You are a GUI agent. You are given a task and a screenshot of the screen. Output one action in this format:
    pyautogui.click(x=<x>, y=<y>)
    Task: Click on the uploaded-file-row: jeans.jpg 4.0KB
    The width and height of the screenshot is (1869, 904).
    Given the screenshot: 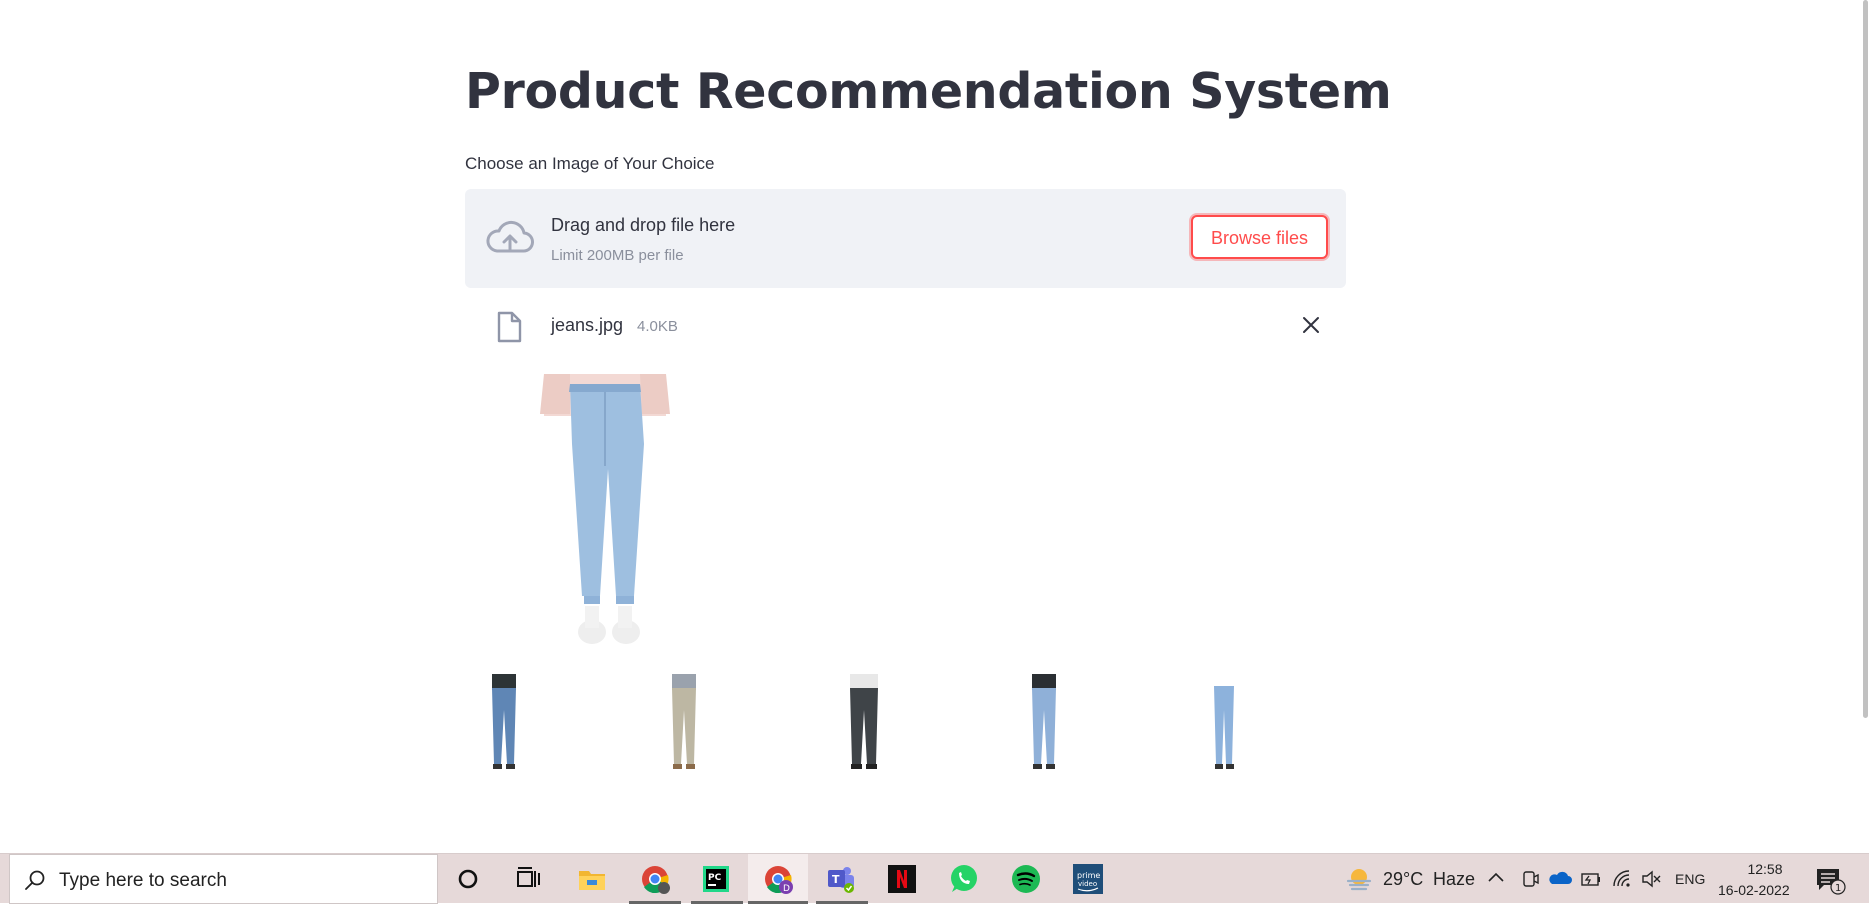 What is the action you would take?
    pyautogui.click(x=905, y=325)
    